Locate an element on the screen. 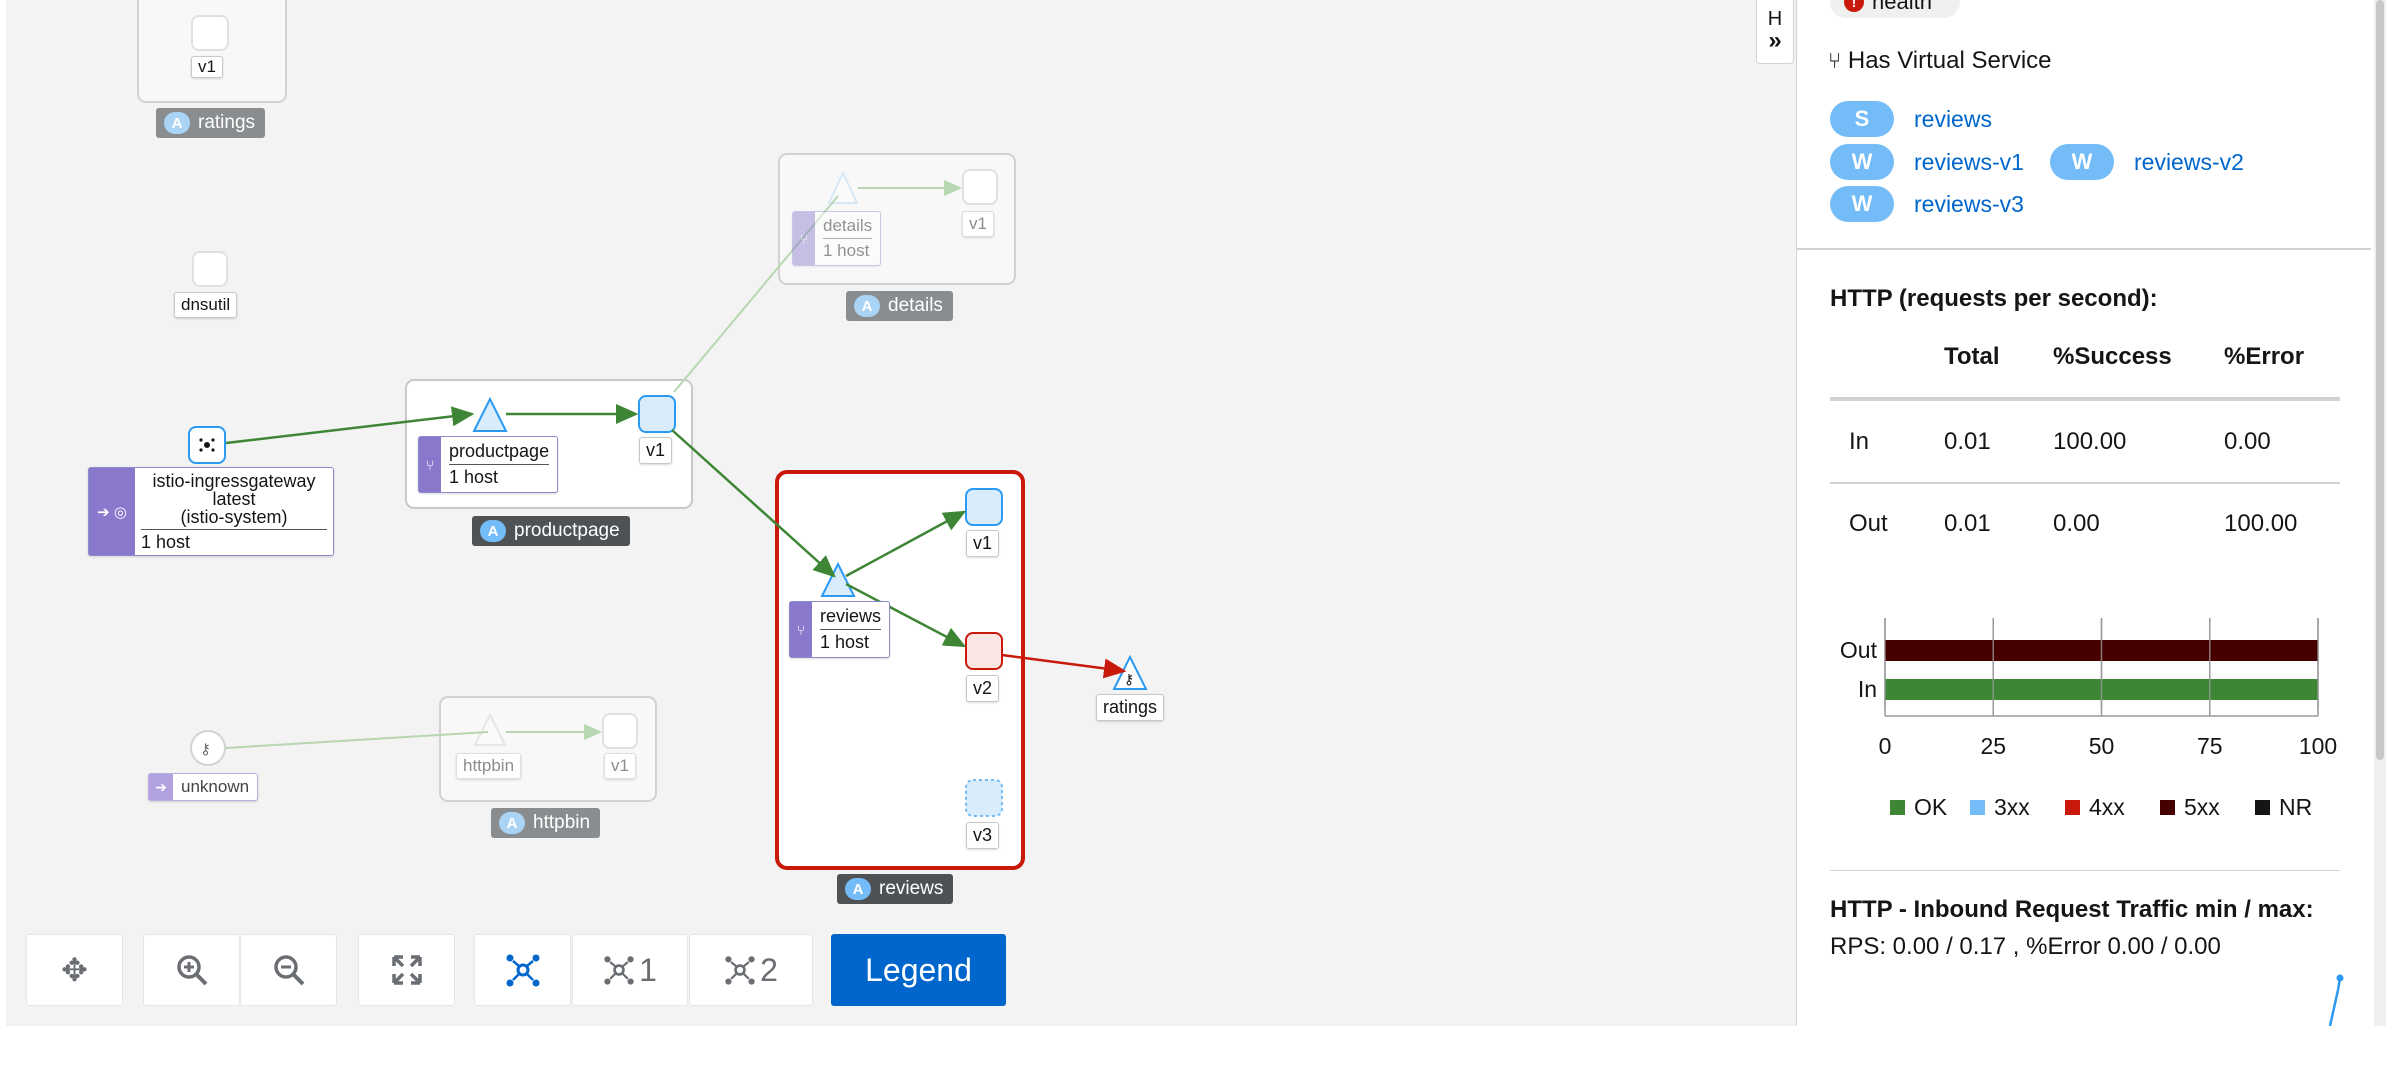 This screenshot has width=2406, height=1080. x-tick-label: 0 is located at coordinates (1885, 746).